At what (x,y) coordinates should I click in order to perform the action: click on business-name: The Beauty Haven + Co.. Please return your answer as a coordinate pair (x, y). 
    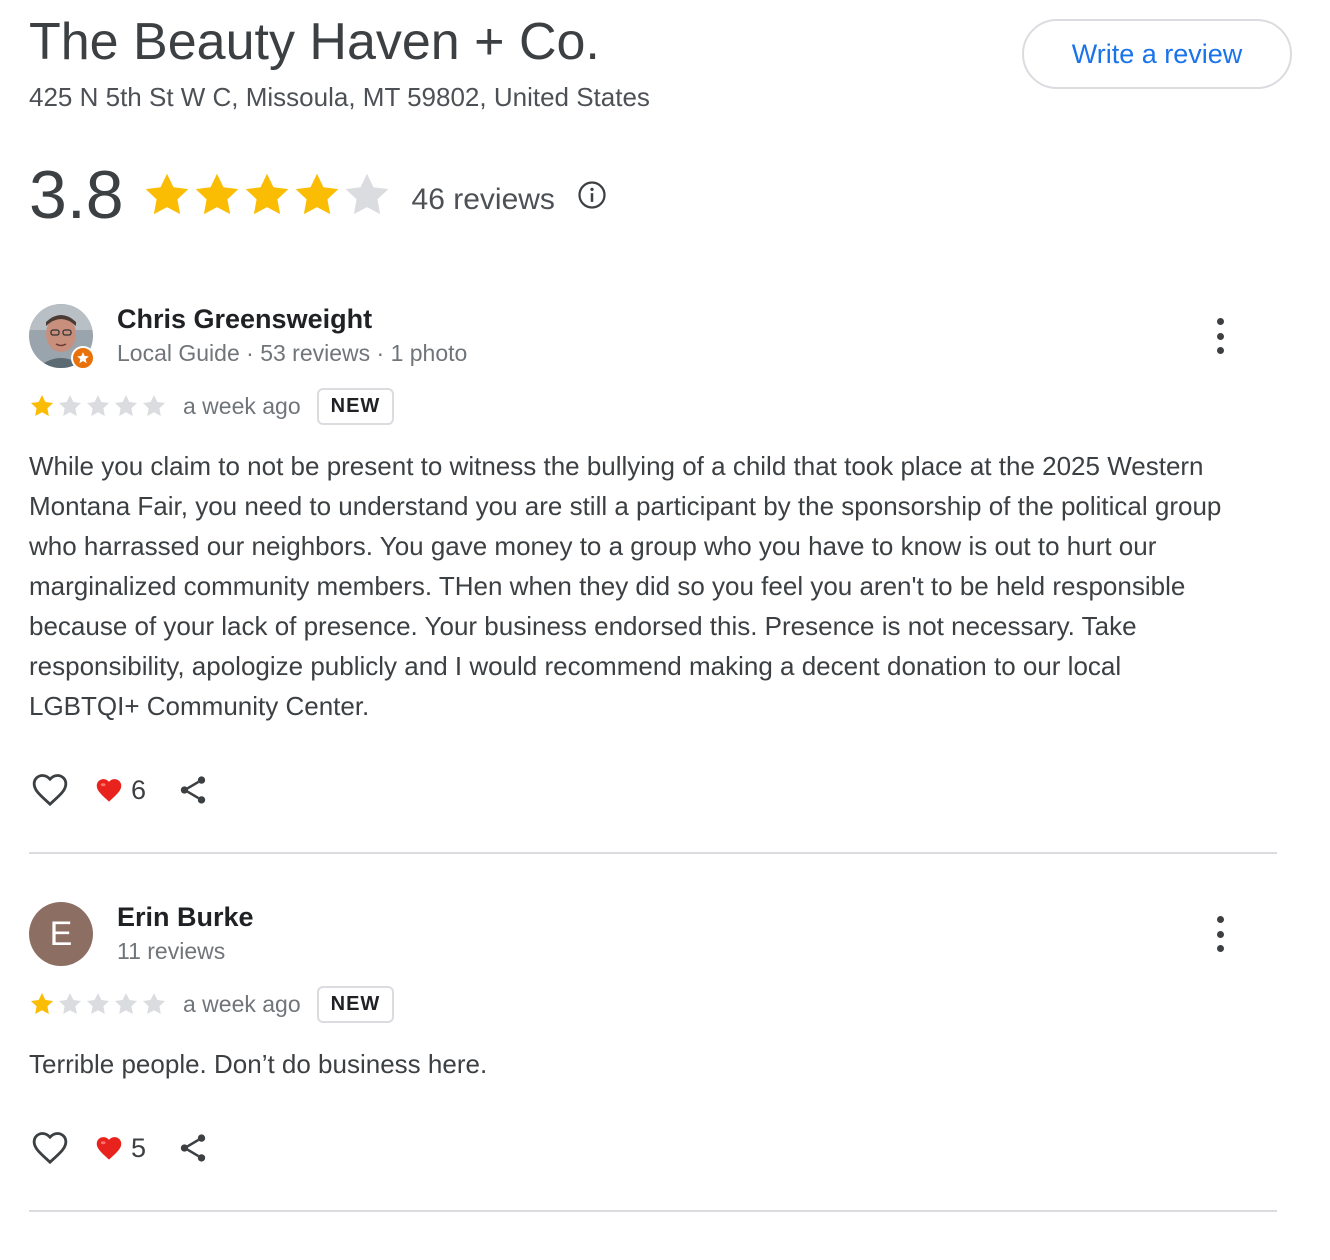
    Looking at the image, I should click on (314, 42).